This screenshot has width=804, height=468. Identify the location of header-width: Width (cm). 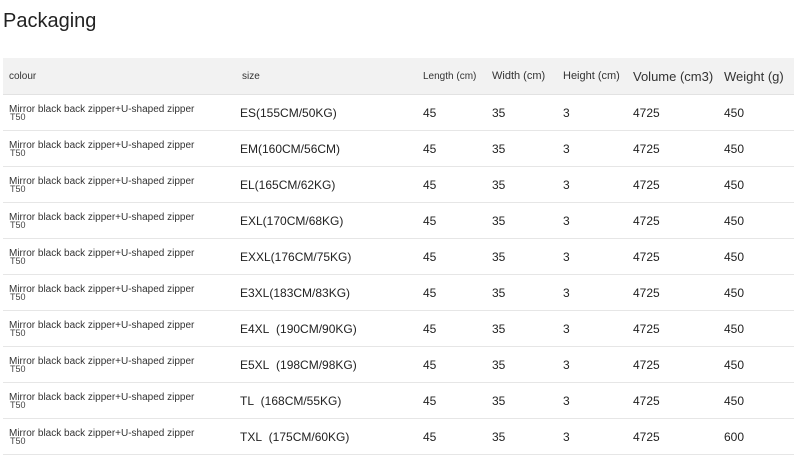
(521, 76).